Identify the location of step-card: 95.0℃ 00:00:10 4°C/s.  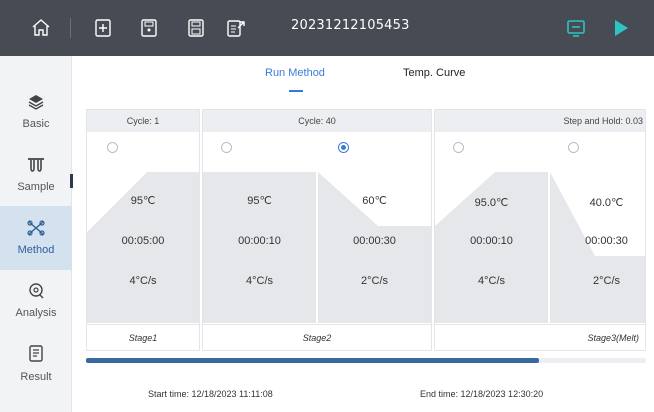
(491, 227).